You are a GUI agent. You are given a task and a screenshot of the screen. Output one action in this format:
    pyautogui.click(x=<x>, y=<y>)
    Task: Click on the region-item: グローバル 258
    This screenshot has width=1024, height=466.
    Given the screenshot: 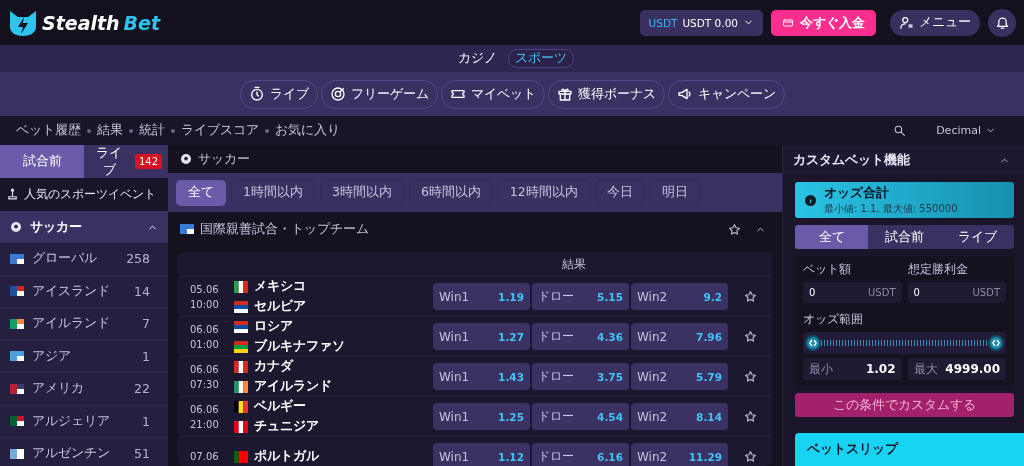 What is the action you would take?
    pyautogui.click(x=84, y=259)
    